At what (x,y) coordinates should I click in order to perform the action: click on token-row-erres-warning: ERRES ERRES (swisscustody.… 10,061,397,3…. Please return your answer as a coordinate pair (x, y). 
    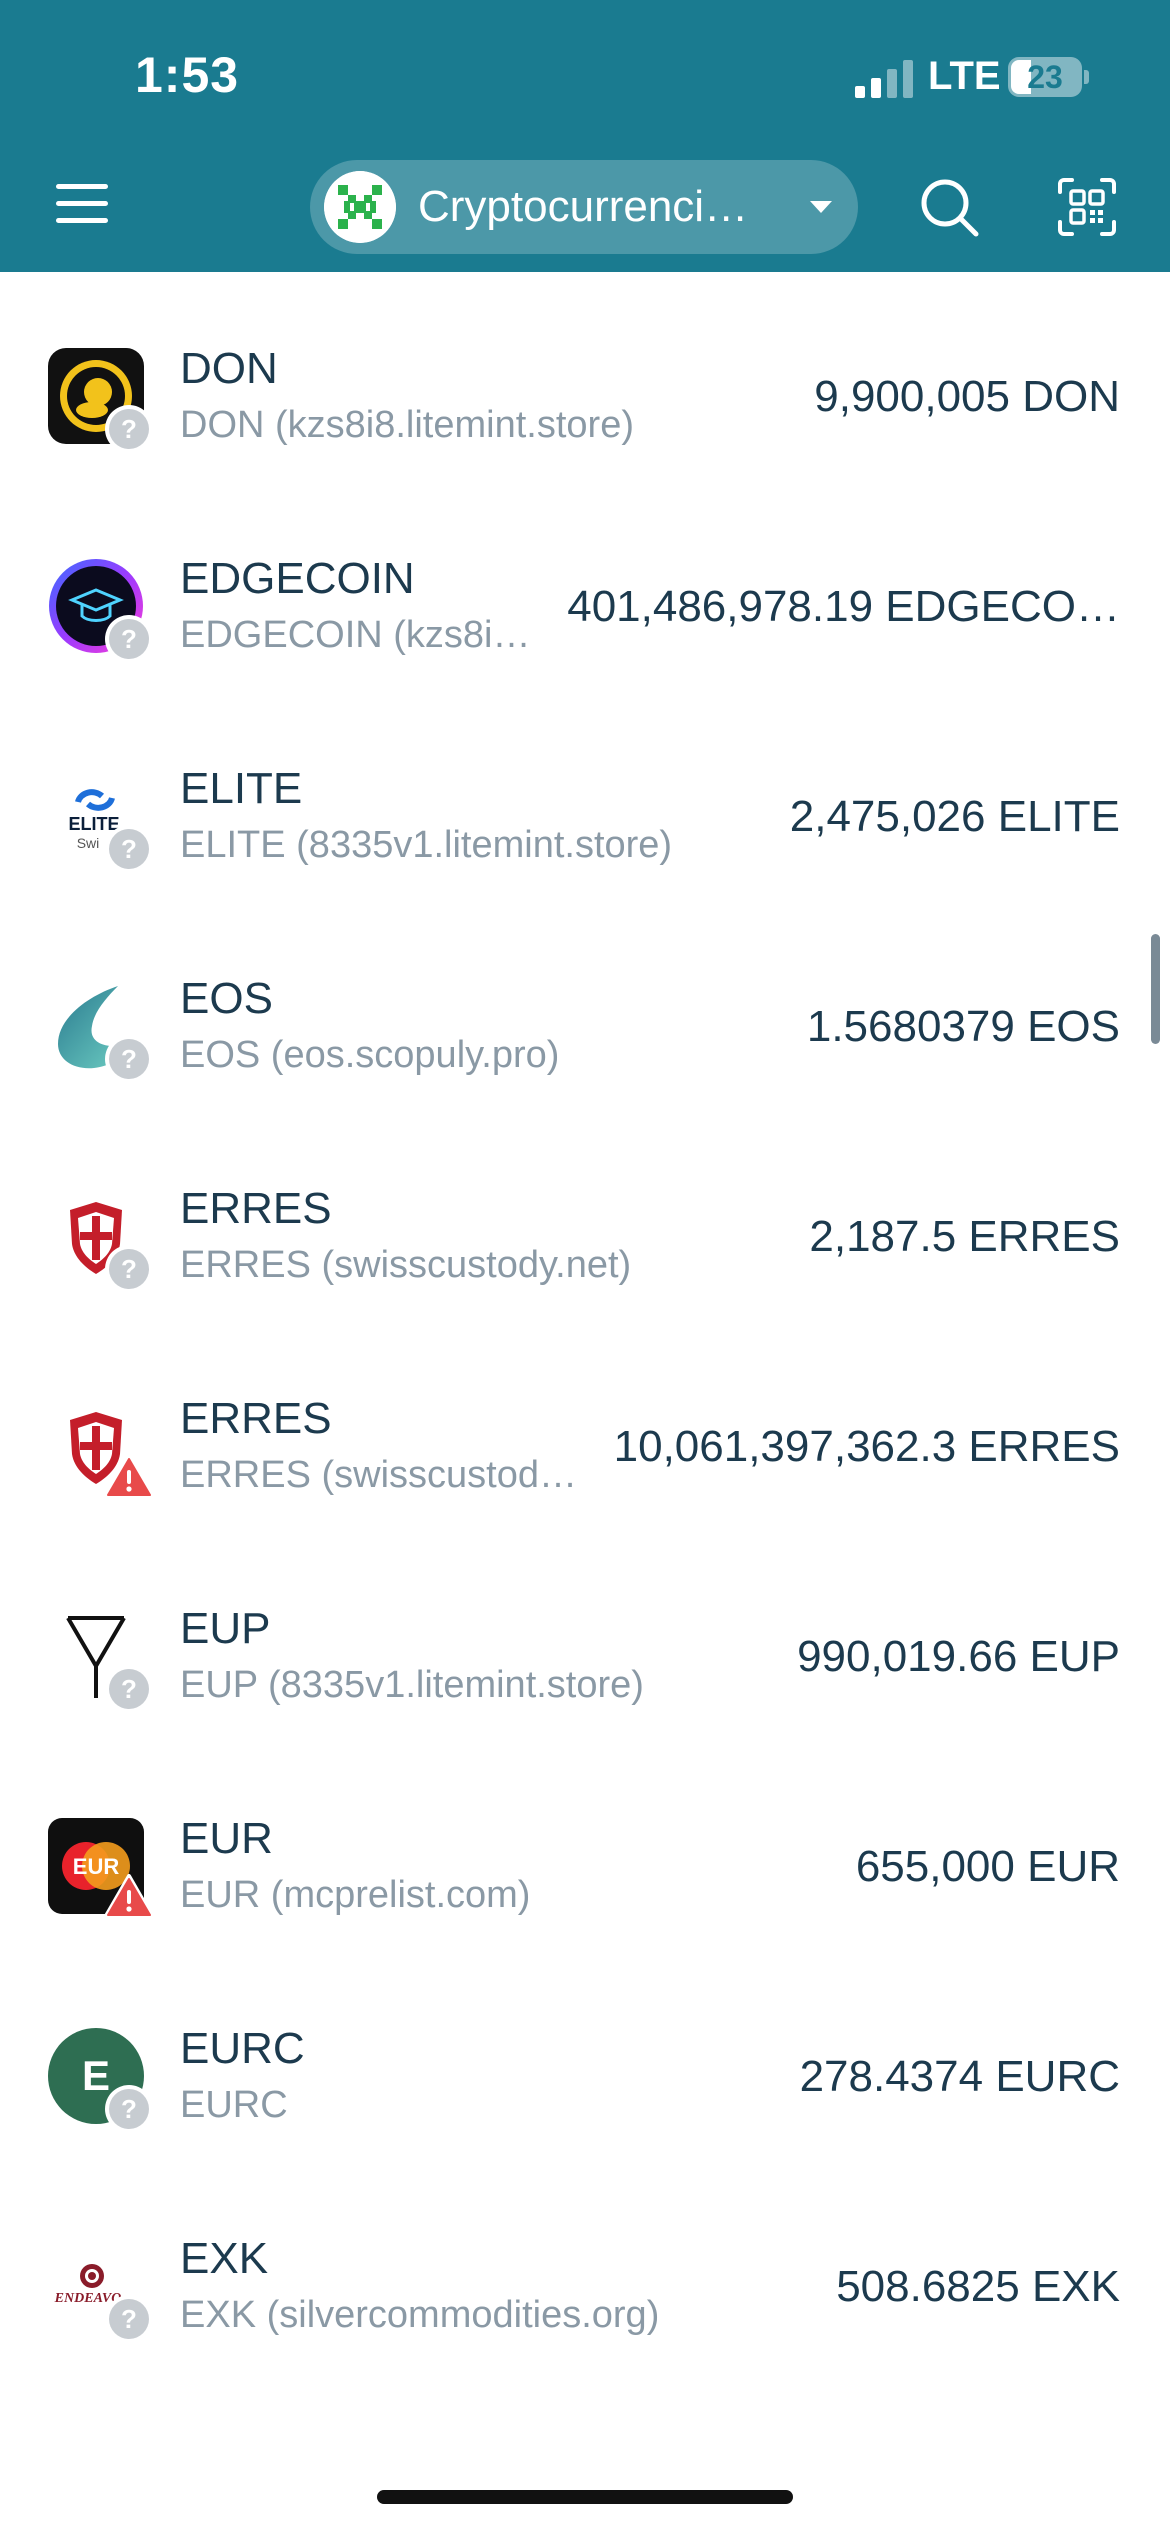
    Looking at the image, I should click on (585, 1427).